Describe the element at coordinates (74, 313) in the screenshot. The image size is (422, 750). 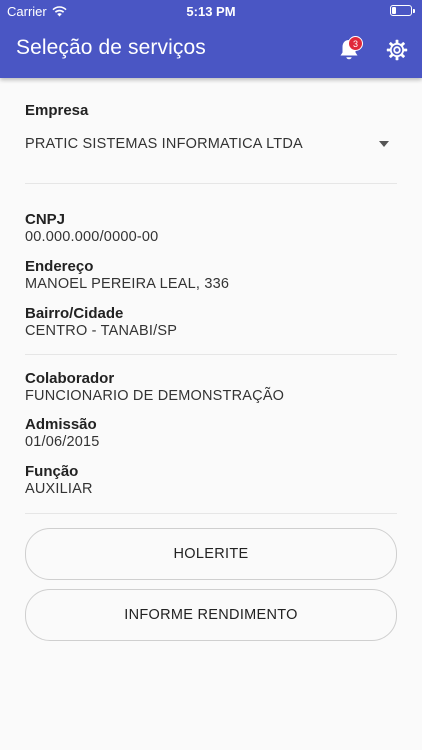
I see `bairro-label: Bairro/Cidade` at that location.